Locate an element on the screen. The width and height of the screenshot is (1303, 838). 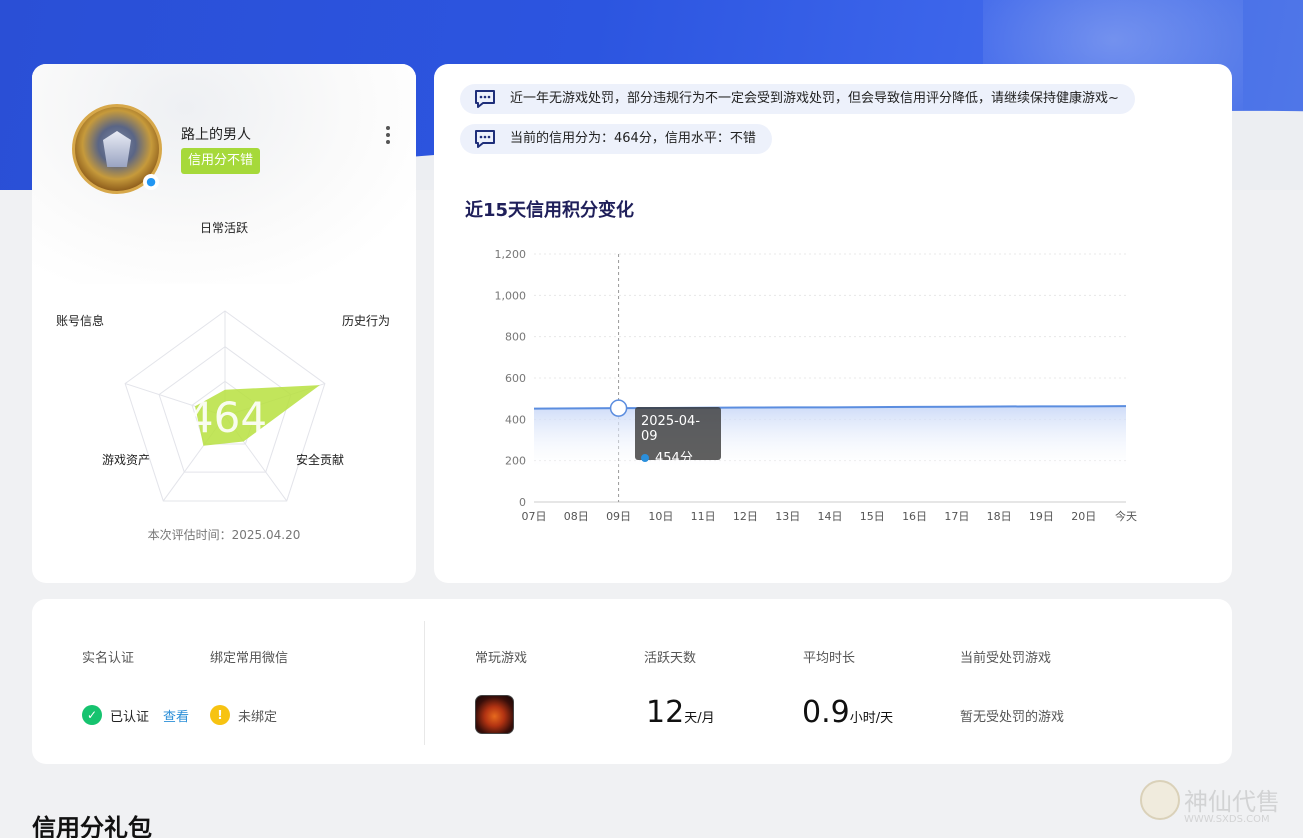
avg-time-label: 平均时长 is located at coordinates (829, 658).